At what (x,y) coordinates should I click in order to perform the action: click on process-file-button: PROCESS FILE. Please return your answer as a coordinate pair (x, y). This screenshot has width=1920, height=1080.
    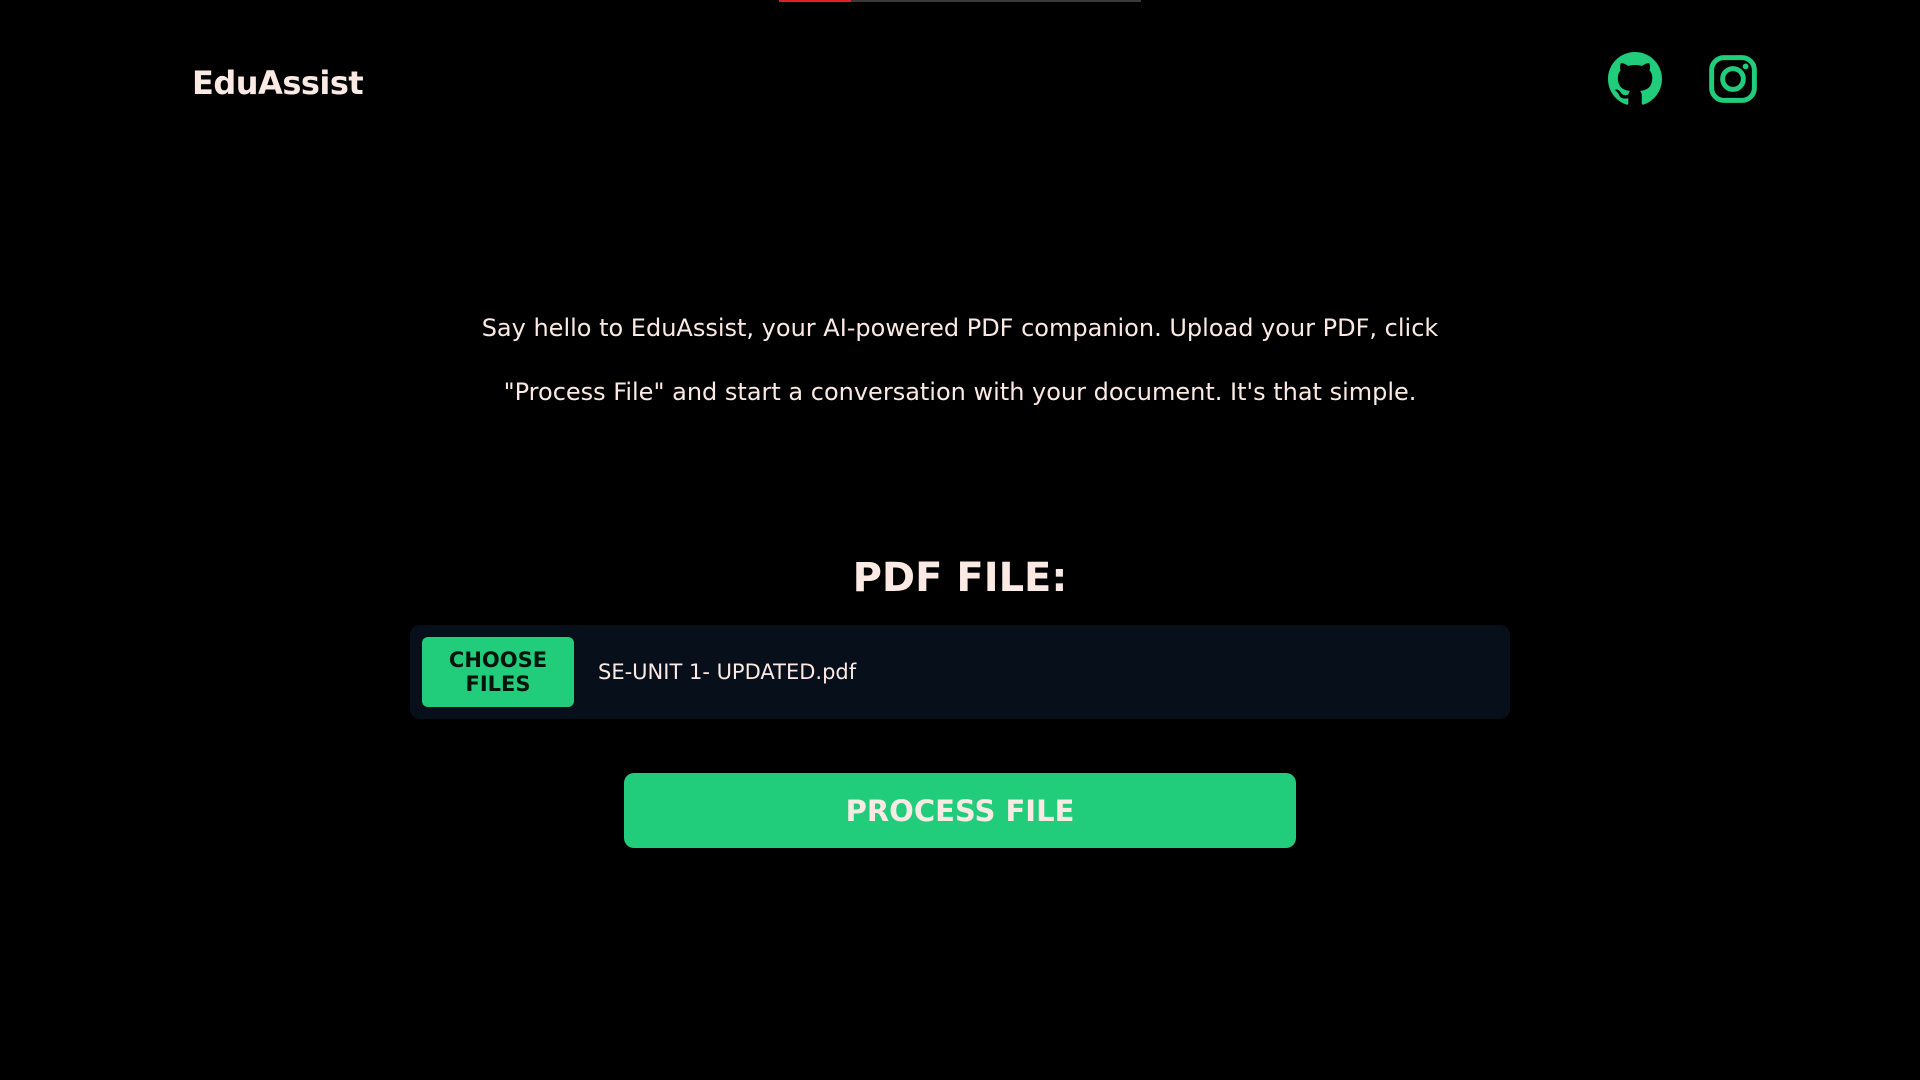
    Looking at the image, I should click on (960, 810).